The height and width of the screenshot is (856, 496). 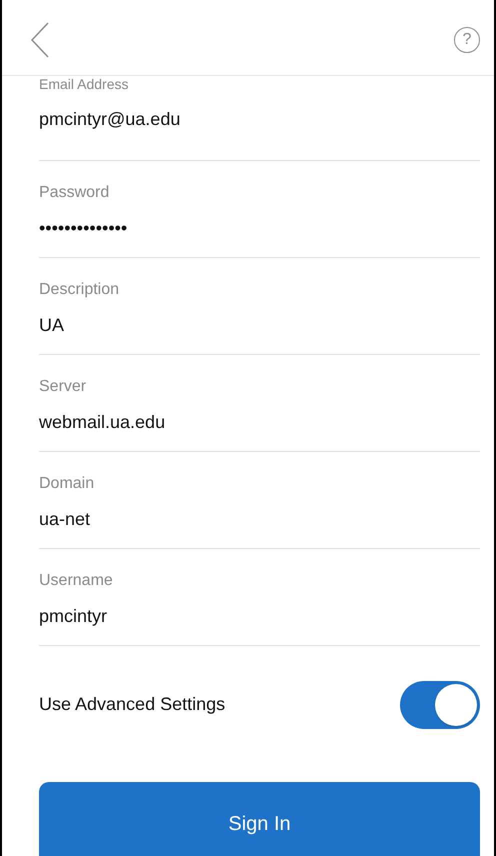 What do you see at coordinates (67, 484) in the screenshot?
I see `field-label: Domain` at bounding box center [67, 484].